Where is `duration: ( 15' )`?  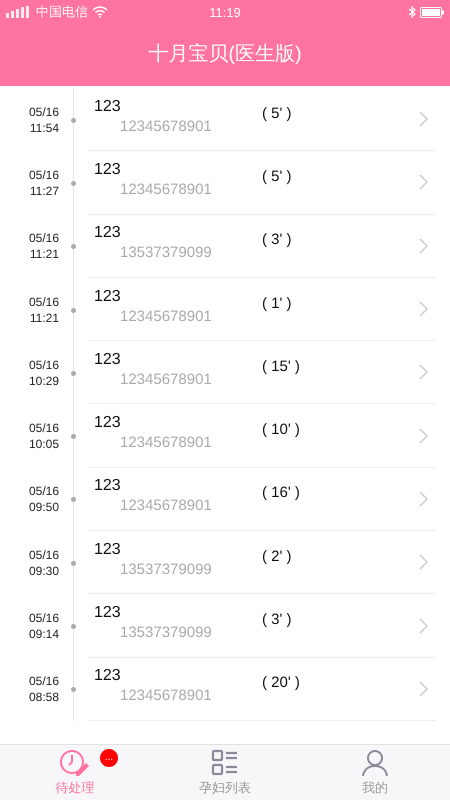
duration: ( 15' ) is located at coordinates (281, 366).